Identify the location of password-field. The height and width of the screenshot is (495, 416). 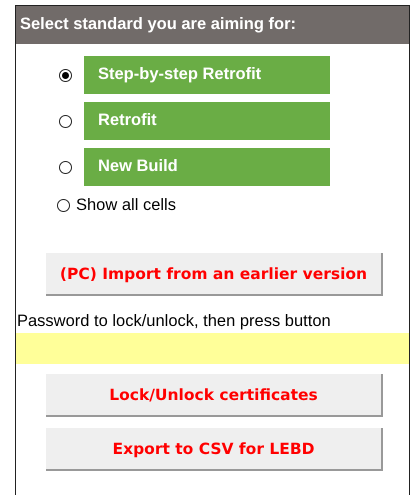
(212, 348).